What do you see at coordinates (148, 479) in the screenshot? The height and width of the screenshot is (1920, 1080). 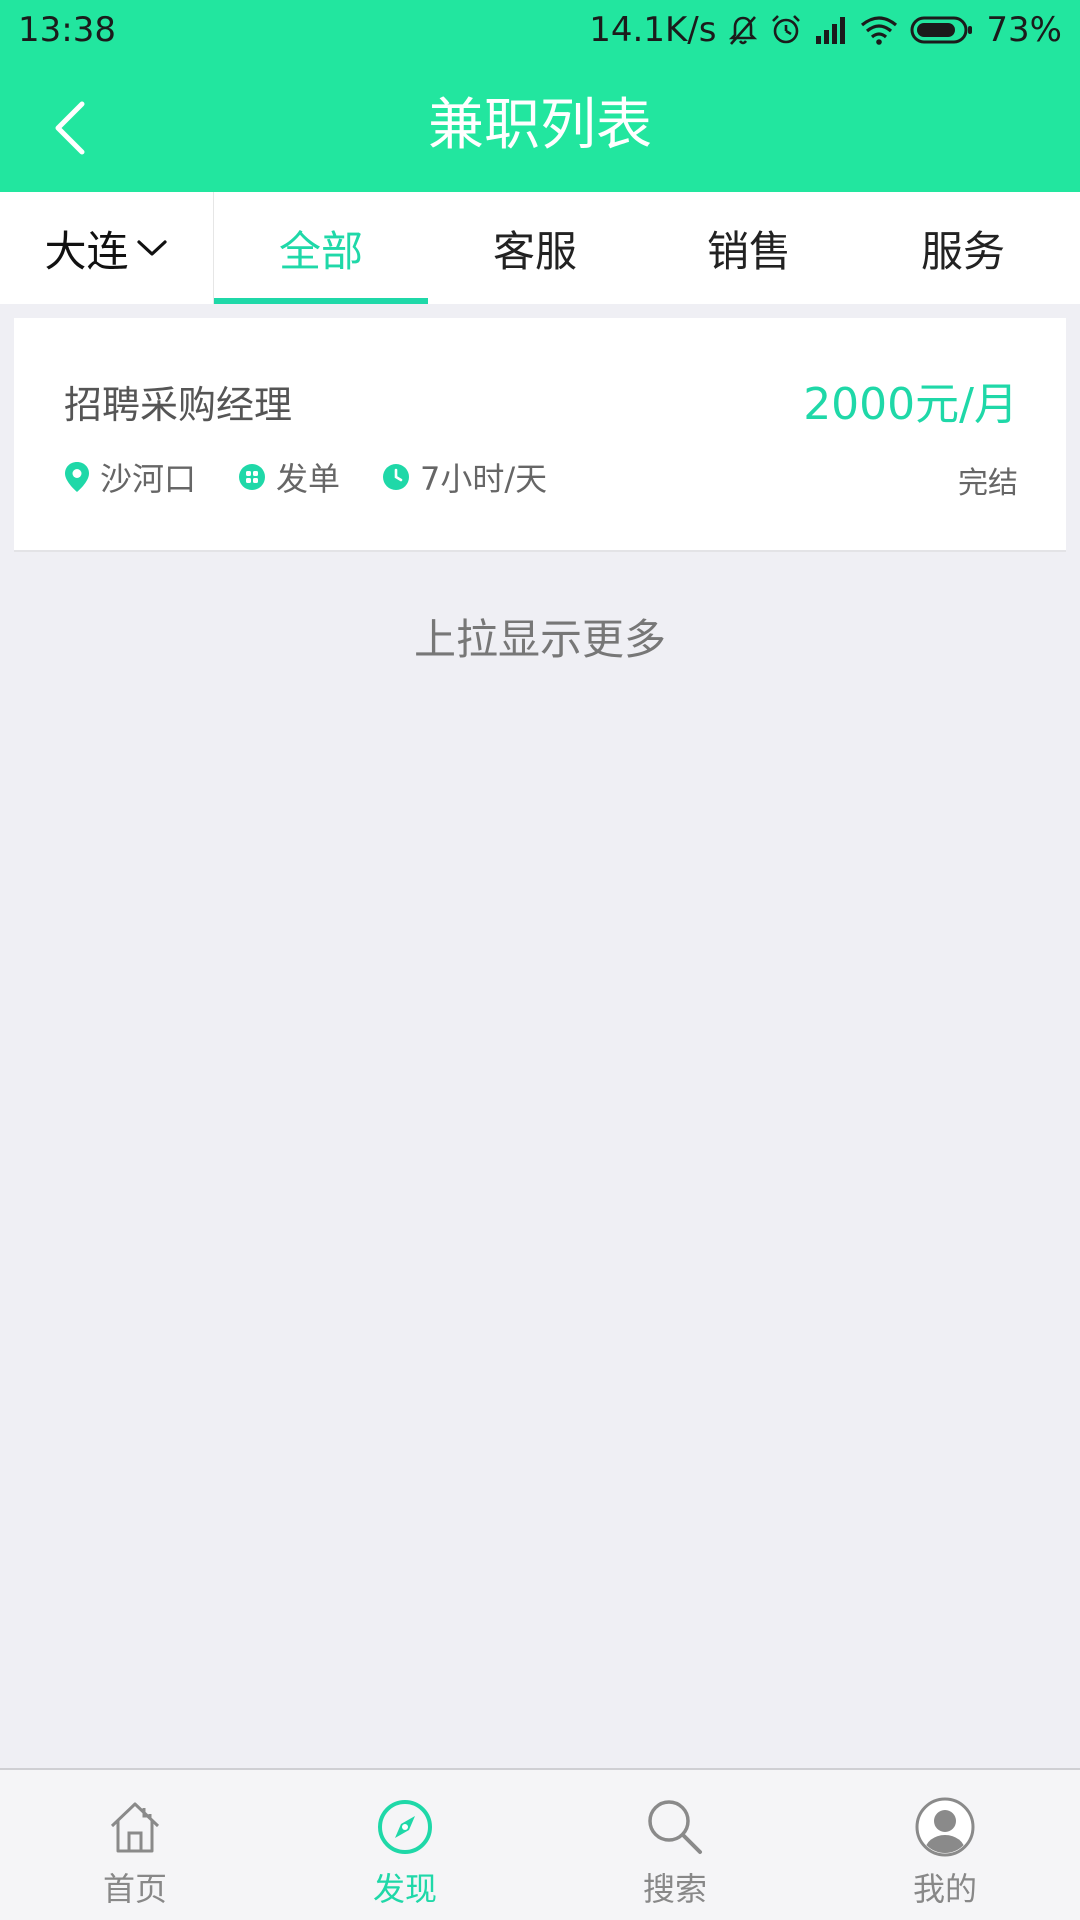 I see `location-text: 沙河口` at bounding box center [148, 479].